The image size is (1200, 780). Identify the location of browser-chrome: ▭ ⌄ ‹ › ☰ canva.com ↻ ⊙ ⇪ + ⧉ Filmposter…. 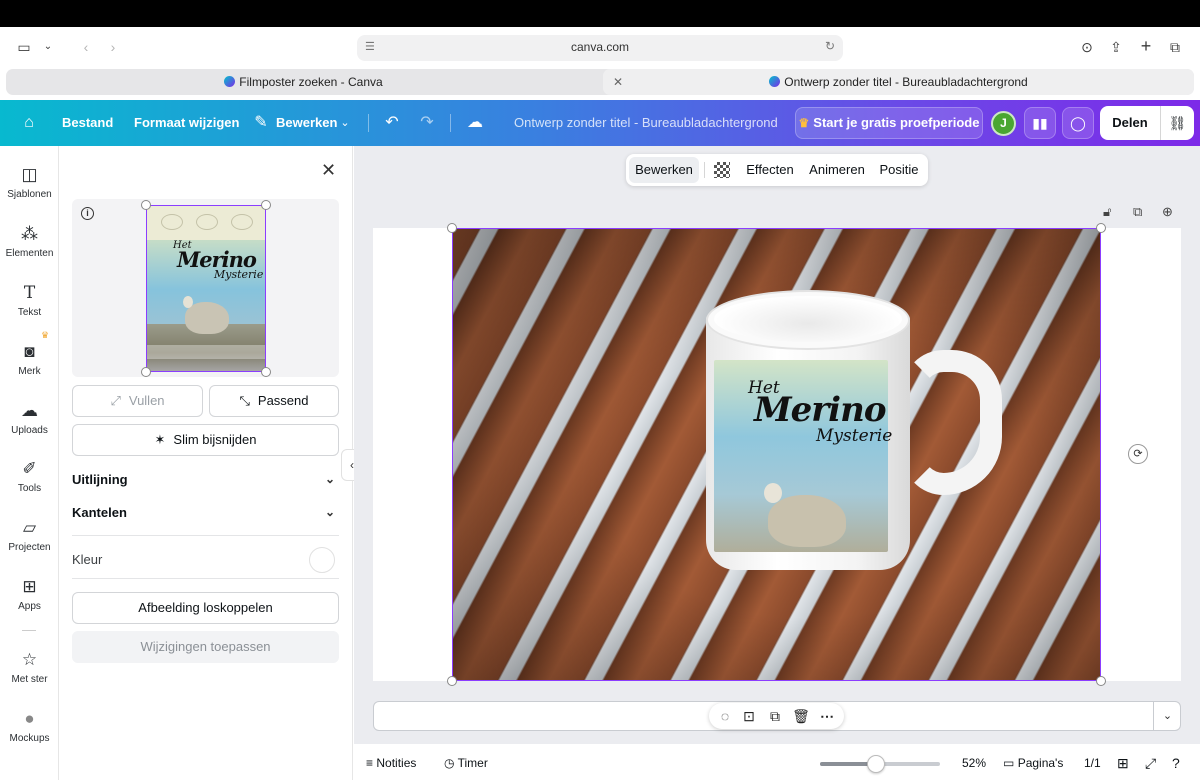
(600, 63).